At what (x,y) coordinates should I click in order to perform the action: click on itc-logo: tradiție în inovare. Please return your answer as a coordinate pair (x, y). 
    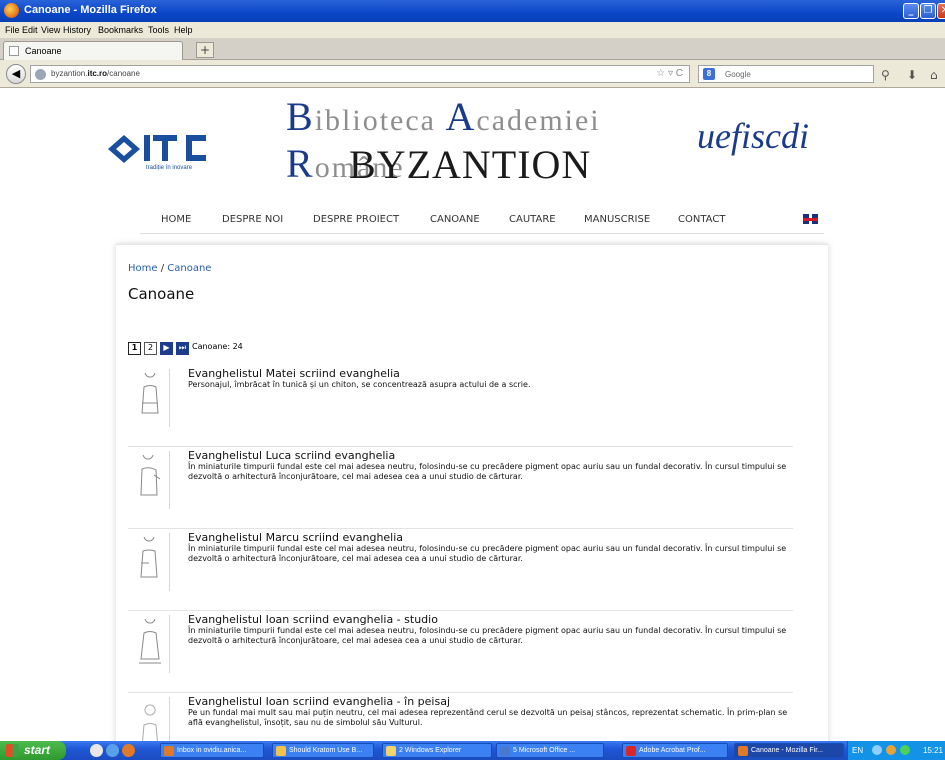
    Looking at the image, I should click on (161, 154).